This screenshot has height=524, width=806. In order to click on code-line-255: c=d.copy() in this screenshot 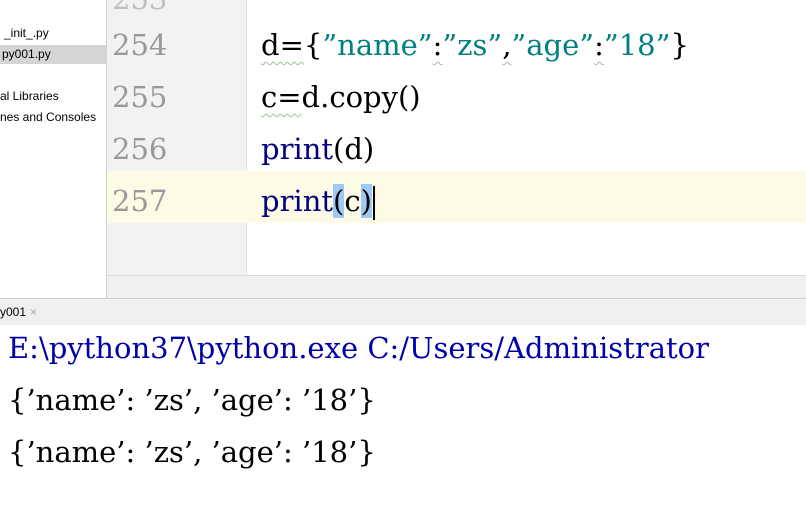, I will do `click(341, 97)`.